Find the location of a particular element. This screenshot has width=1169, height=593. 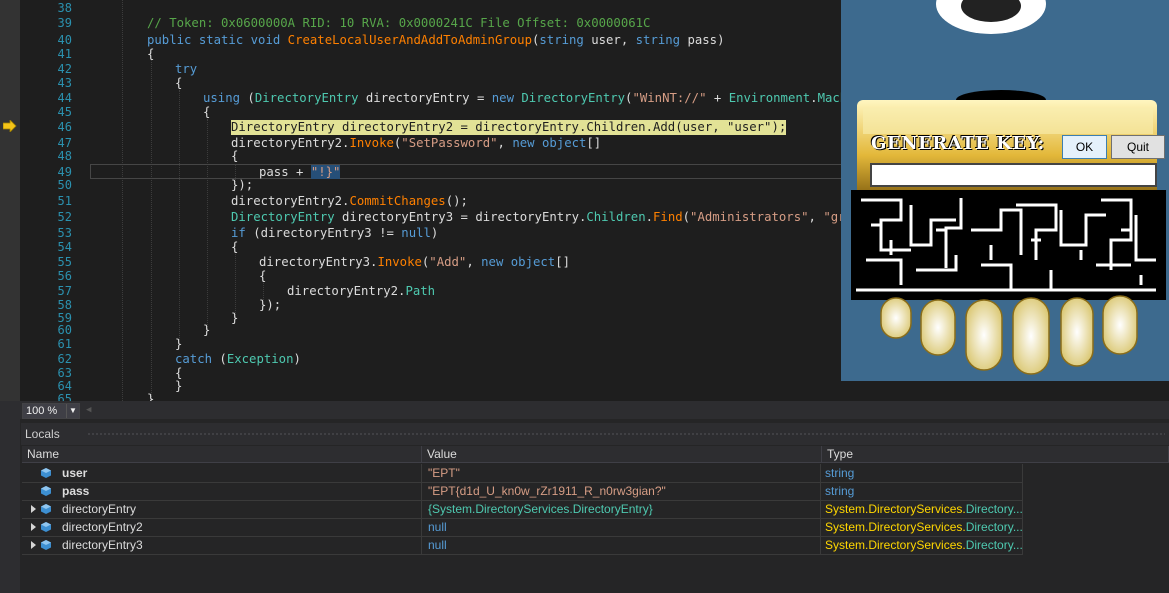

code-token: null is located at coordinates (416, 233).